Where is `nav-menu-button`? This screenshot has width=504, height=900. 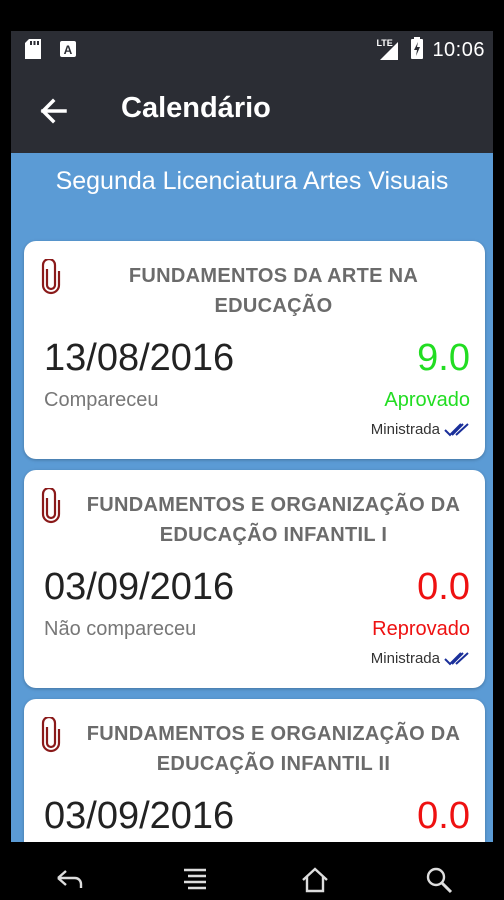 nav-menu-button is located at coordinates (195, 880).